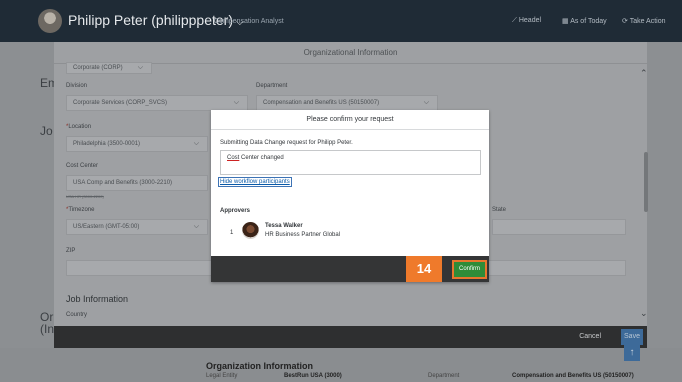 This screenshot has width=682, height=382. I want to click on approver-number: 1, so click(232, 233).